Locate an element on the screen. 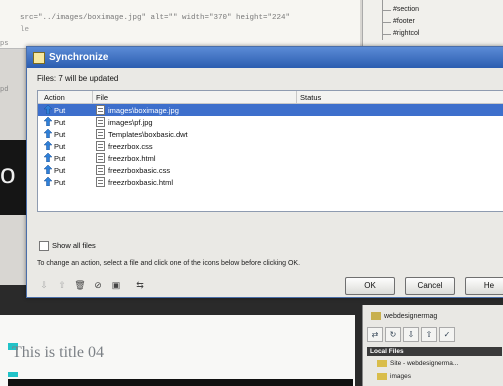 The image size is (503, 386). tree-item-section: #section is located at coordinates (400, 9).